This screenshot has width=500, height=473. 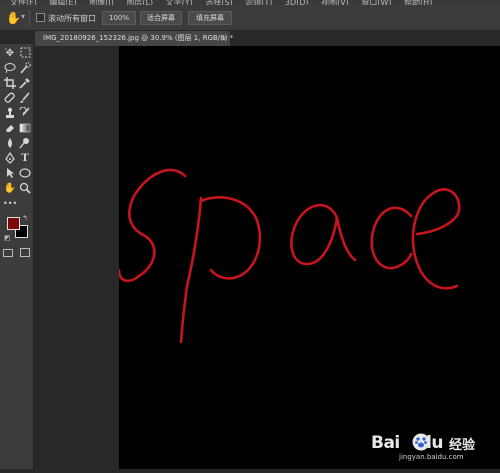 What do you see at coordinates (10, 99) in the screenshot?
I see `healing-brush-tool-icon` at bounding box center [10, 99].